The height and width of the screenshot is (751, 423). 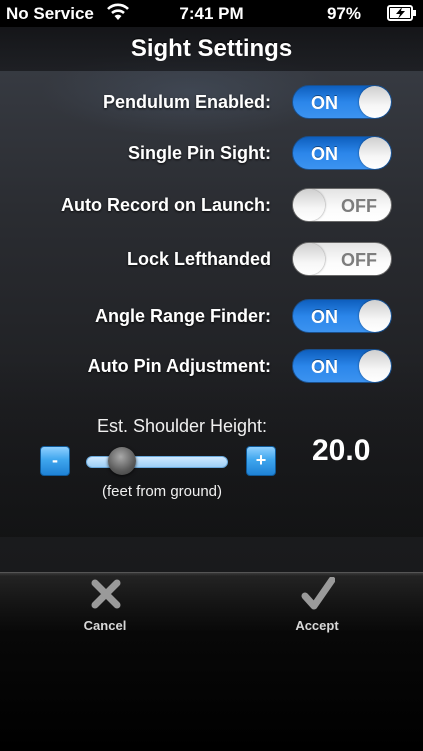 I want to click on cancel-button: Cancel, so click(x=105, y=608).